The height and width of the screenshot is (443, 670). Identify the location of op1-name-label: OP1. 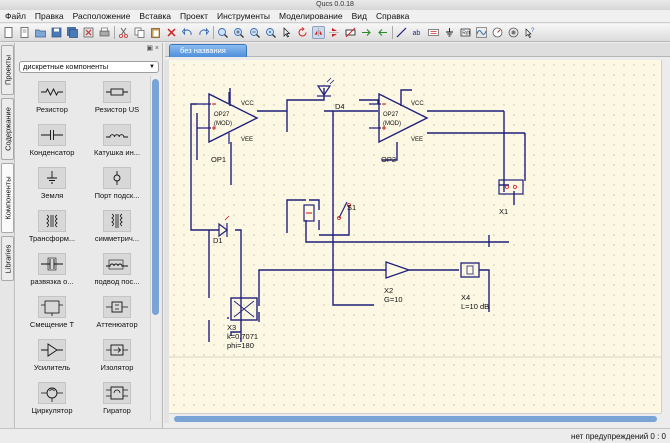
(218, 159).